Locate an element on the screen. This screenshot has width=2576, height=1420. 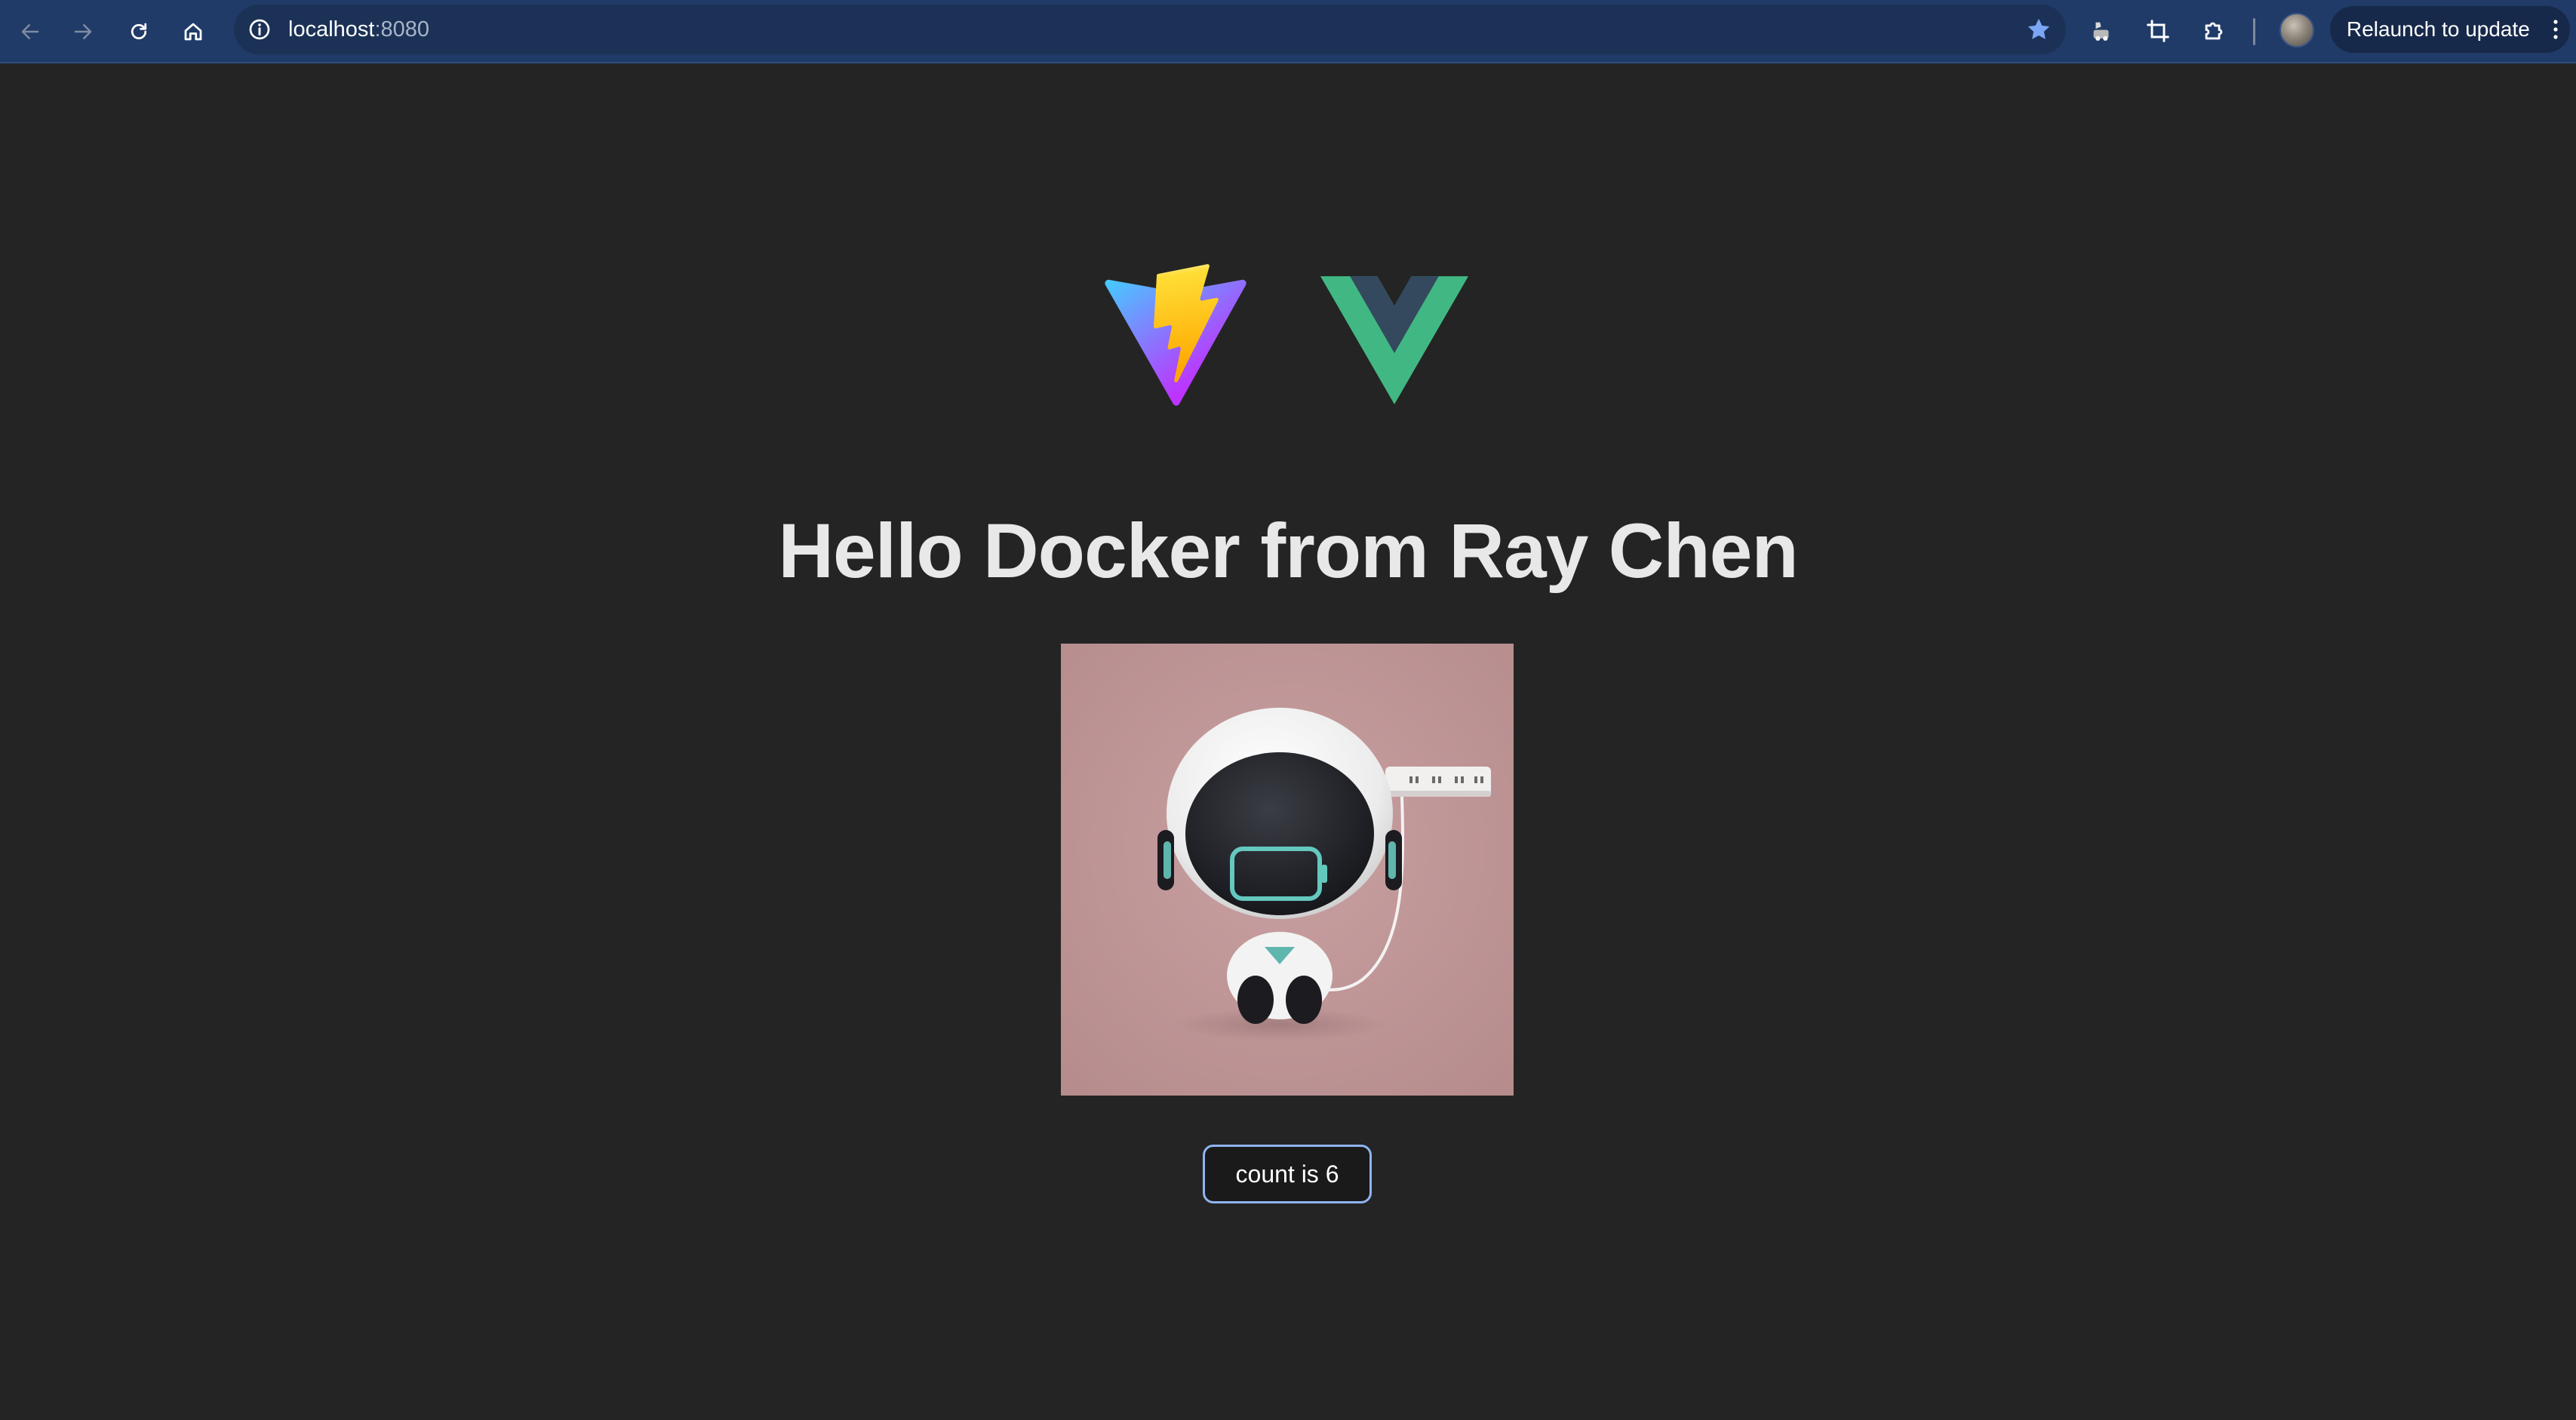
extensions-button is located at coordinates (2214, 31).